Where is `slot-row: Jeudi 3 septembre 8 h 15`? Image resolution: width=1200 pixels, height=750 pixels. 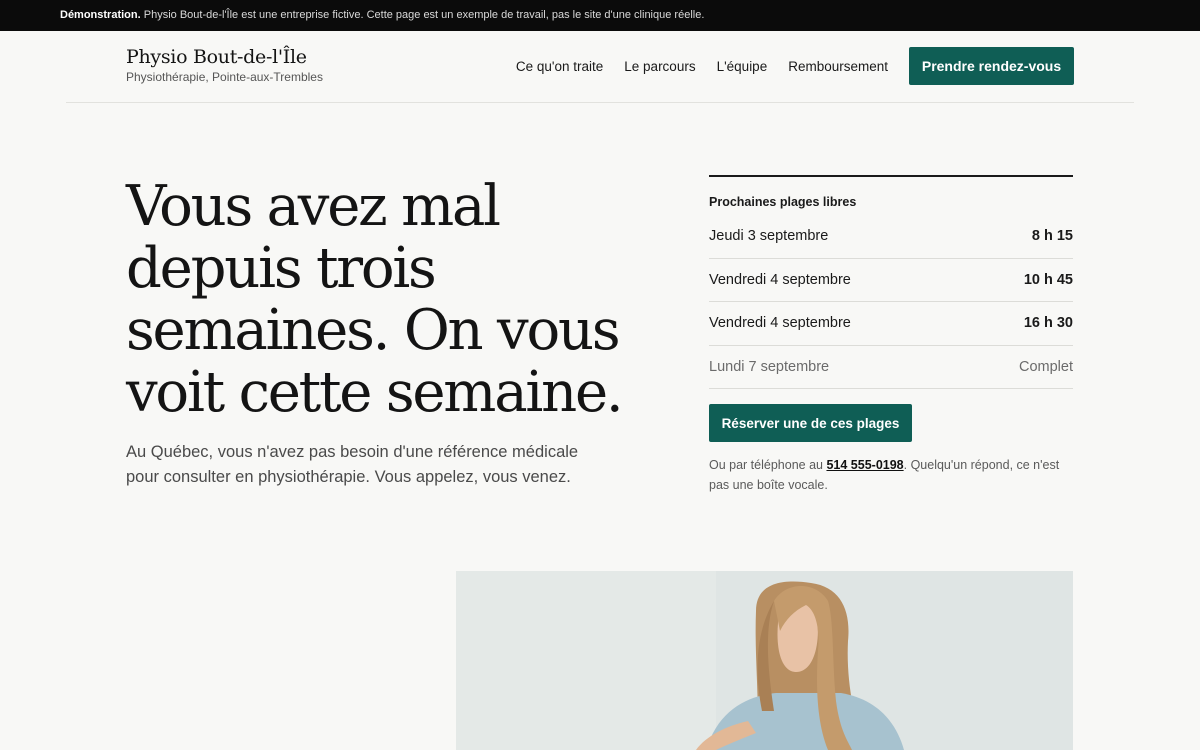
slot-row: Jeudi 3 septembre 8 h 15 is located at coordinates (891, 237).